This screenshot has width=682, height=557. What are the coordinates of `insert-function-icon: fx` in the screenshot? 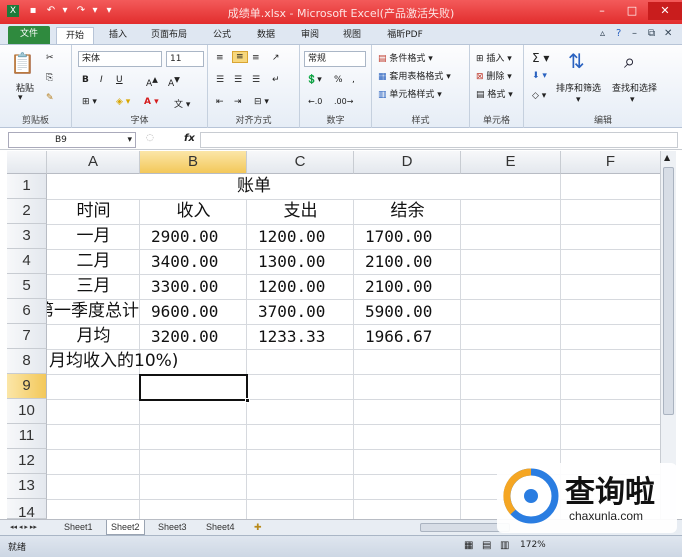 It's located at (189, 138).